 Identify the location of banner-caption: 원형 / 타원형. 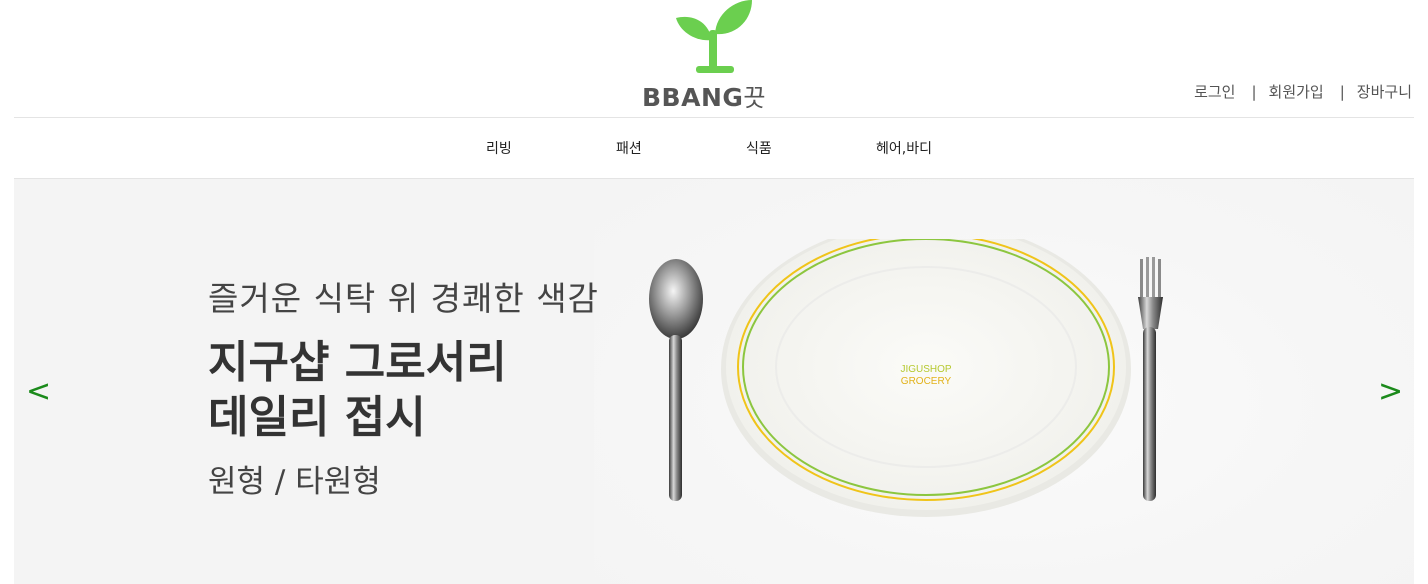
(294, 482).